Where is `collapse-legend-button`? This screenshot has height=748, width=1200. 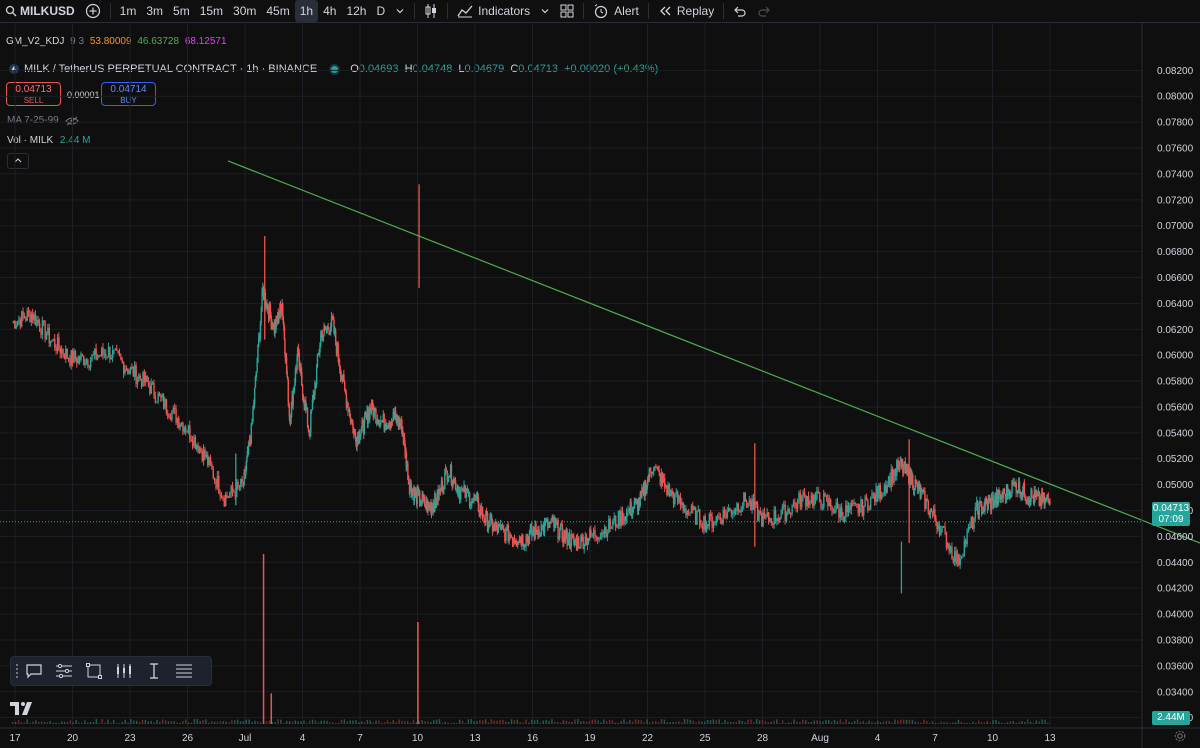
collapse-legend-button is located at coordinates (18, 161).